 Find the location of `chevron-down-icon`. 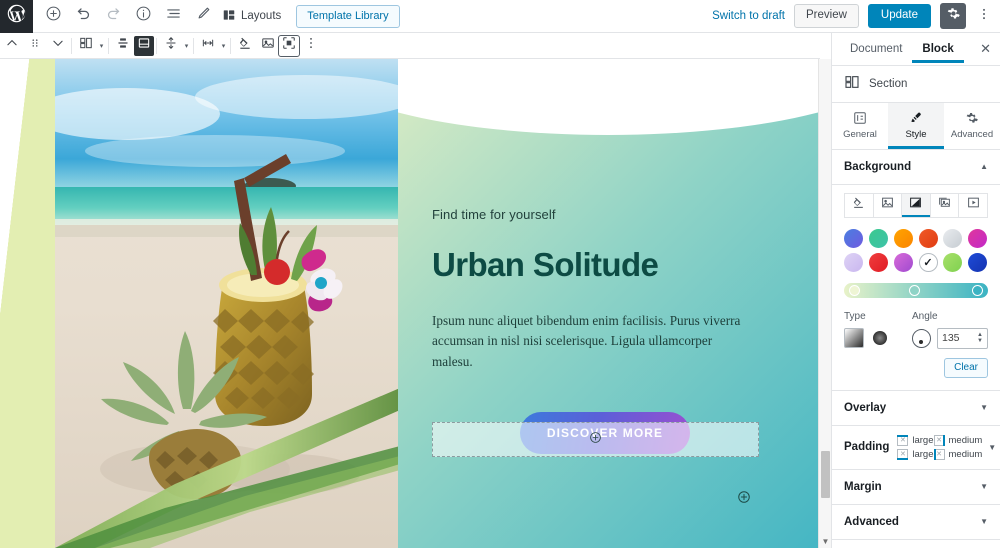

chevron-down-icon is located at coordinates (58, 45).